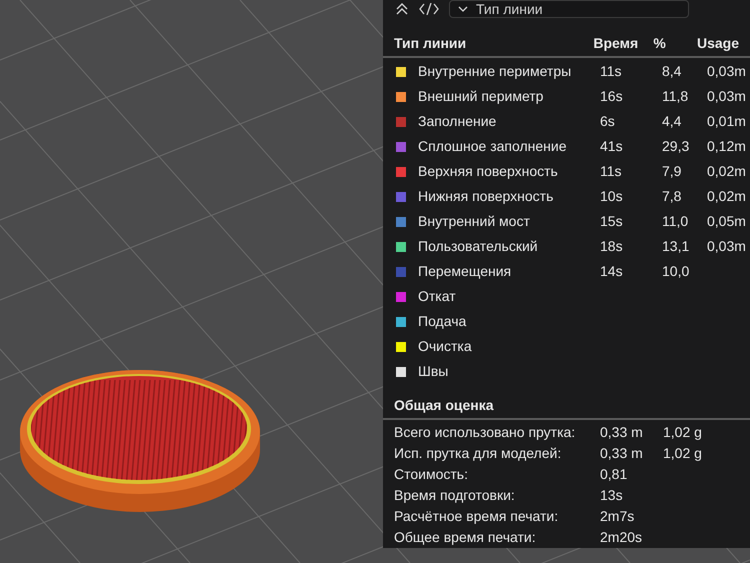 This screenshot has width=750, height=563. Describe the element at coordinates (676, 146) in the screenshot. I see `percent-cell: 29,3` at that location.